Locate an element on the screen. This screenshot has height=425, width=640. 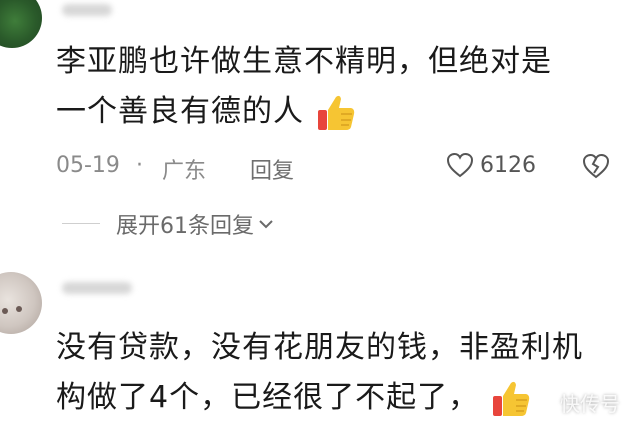
comment-line-1: 没有贷款，没有花朋友的钱，非盈利机 is located at coordinates (319, 347).